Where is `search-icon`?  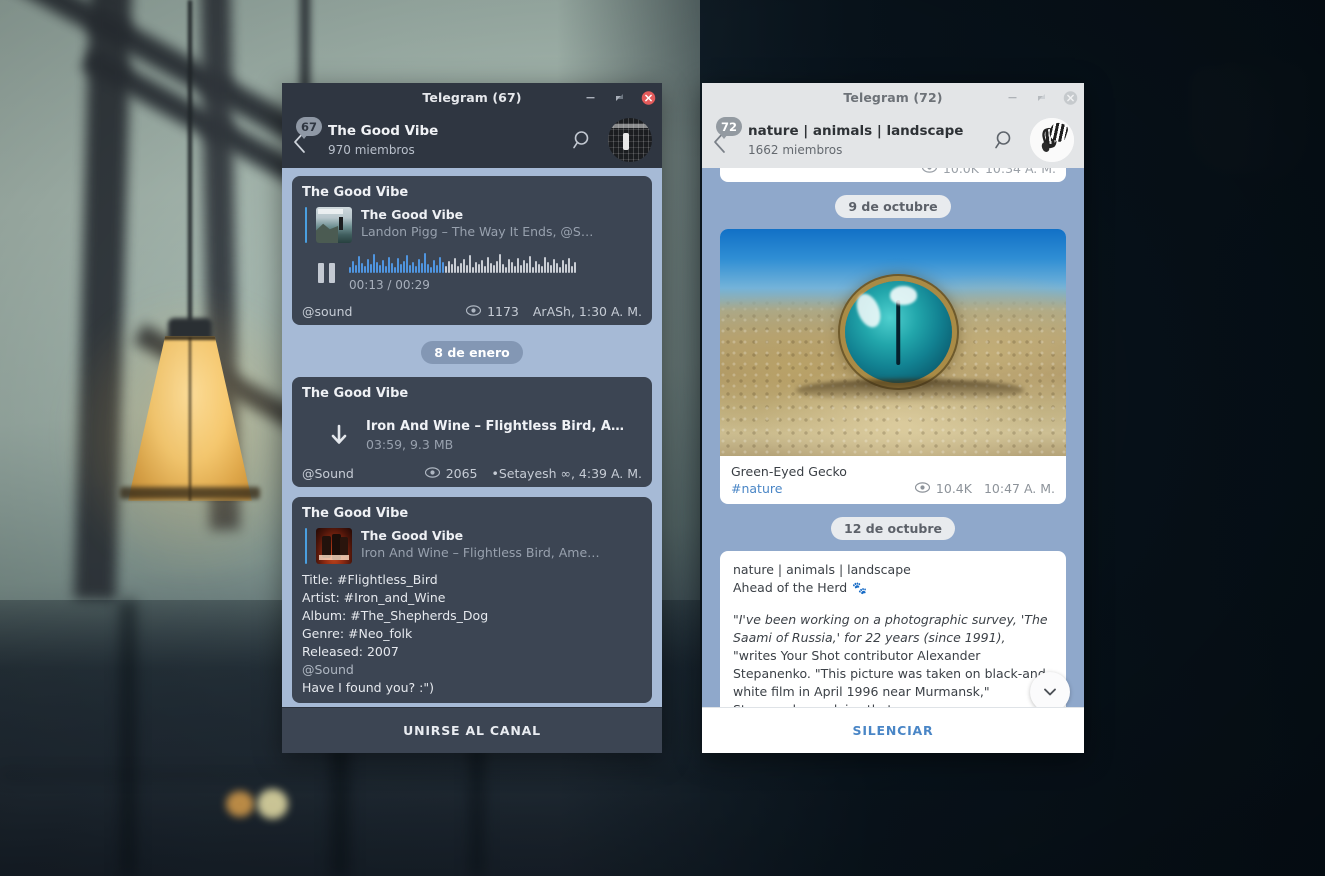
search-icon is located at coordinates (581, 140).